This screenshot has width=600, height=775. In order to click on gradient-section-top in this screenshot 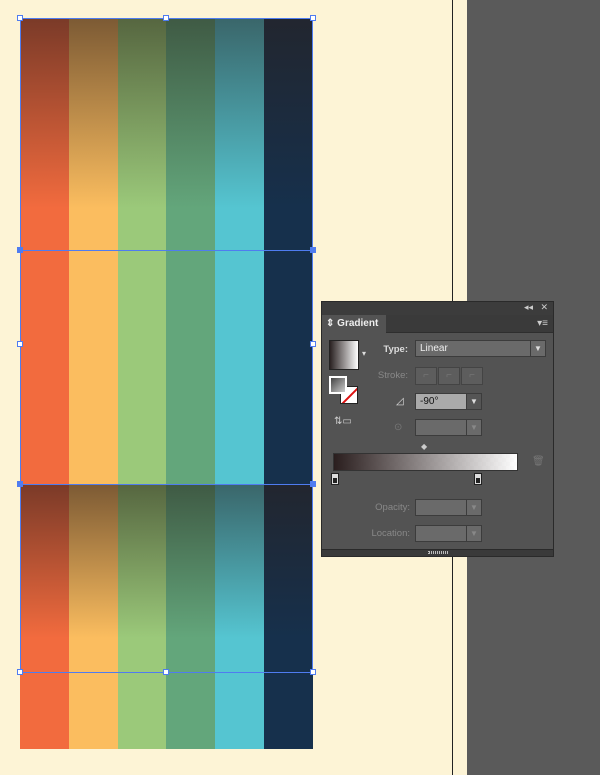, I will do `click(166, 134)`.